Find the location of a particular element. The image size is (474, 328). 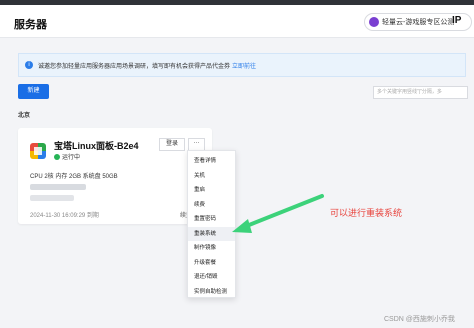

ip-address-redacted is located at coordinates (58, 187).